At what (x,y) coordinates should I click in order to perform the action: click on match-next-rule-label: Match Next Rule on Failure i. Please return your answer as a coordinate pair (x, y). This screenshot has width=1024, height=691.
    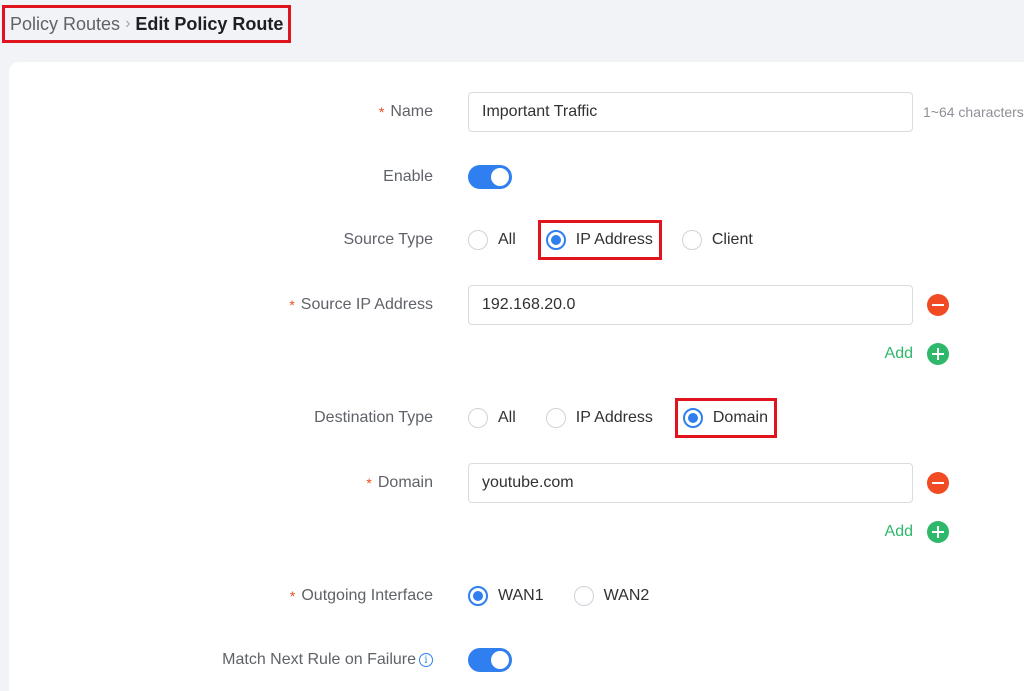
    Looking at the image, I should click on (327, 660).